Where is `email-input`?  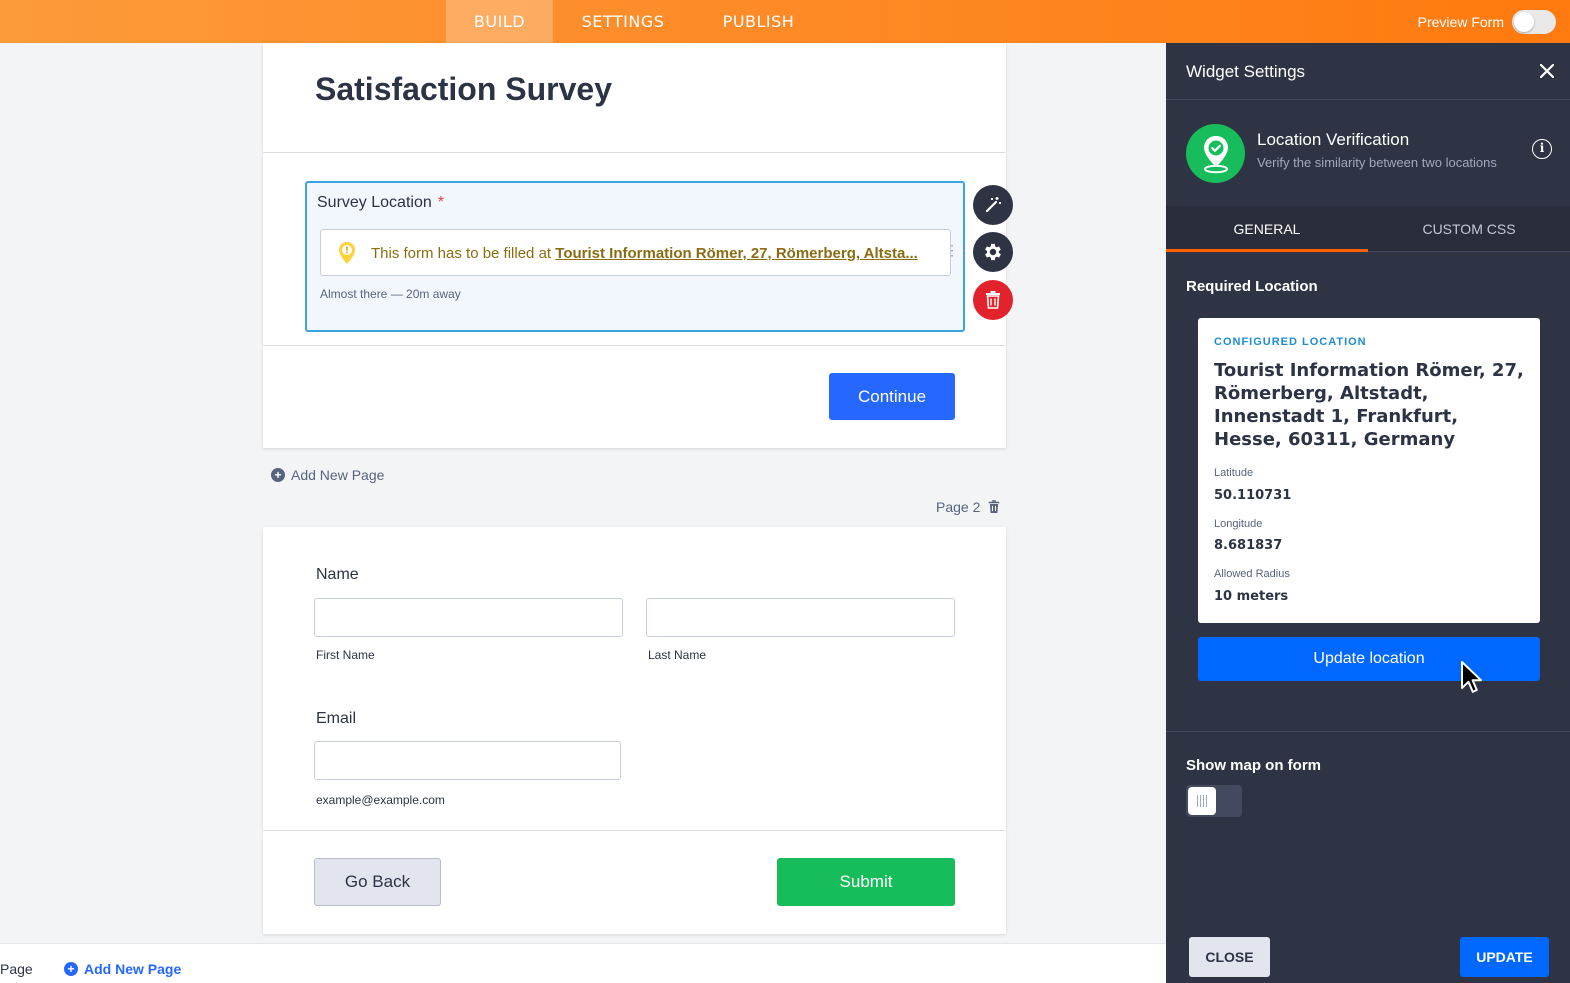
email-input is located at coordinates (467, 760).